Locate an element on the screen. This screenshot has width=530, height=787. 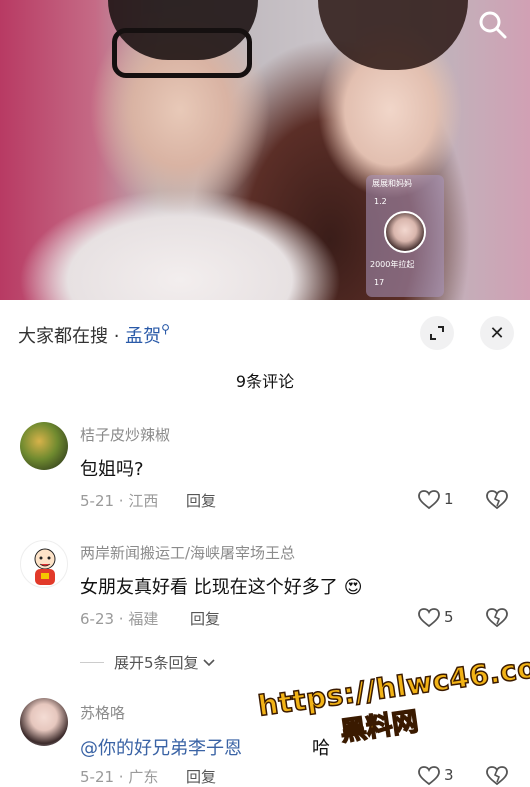
expand-replies-label: 展开5条回复 is located at coordinates (156, 663).